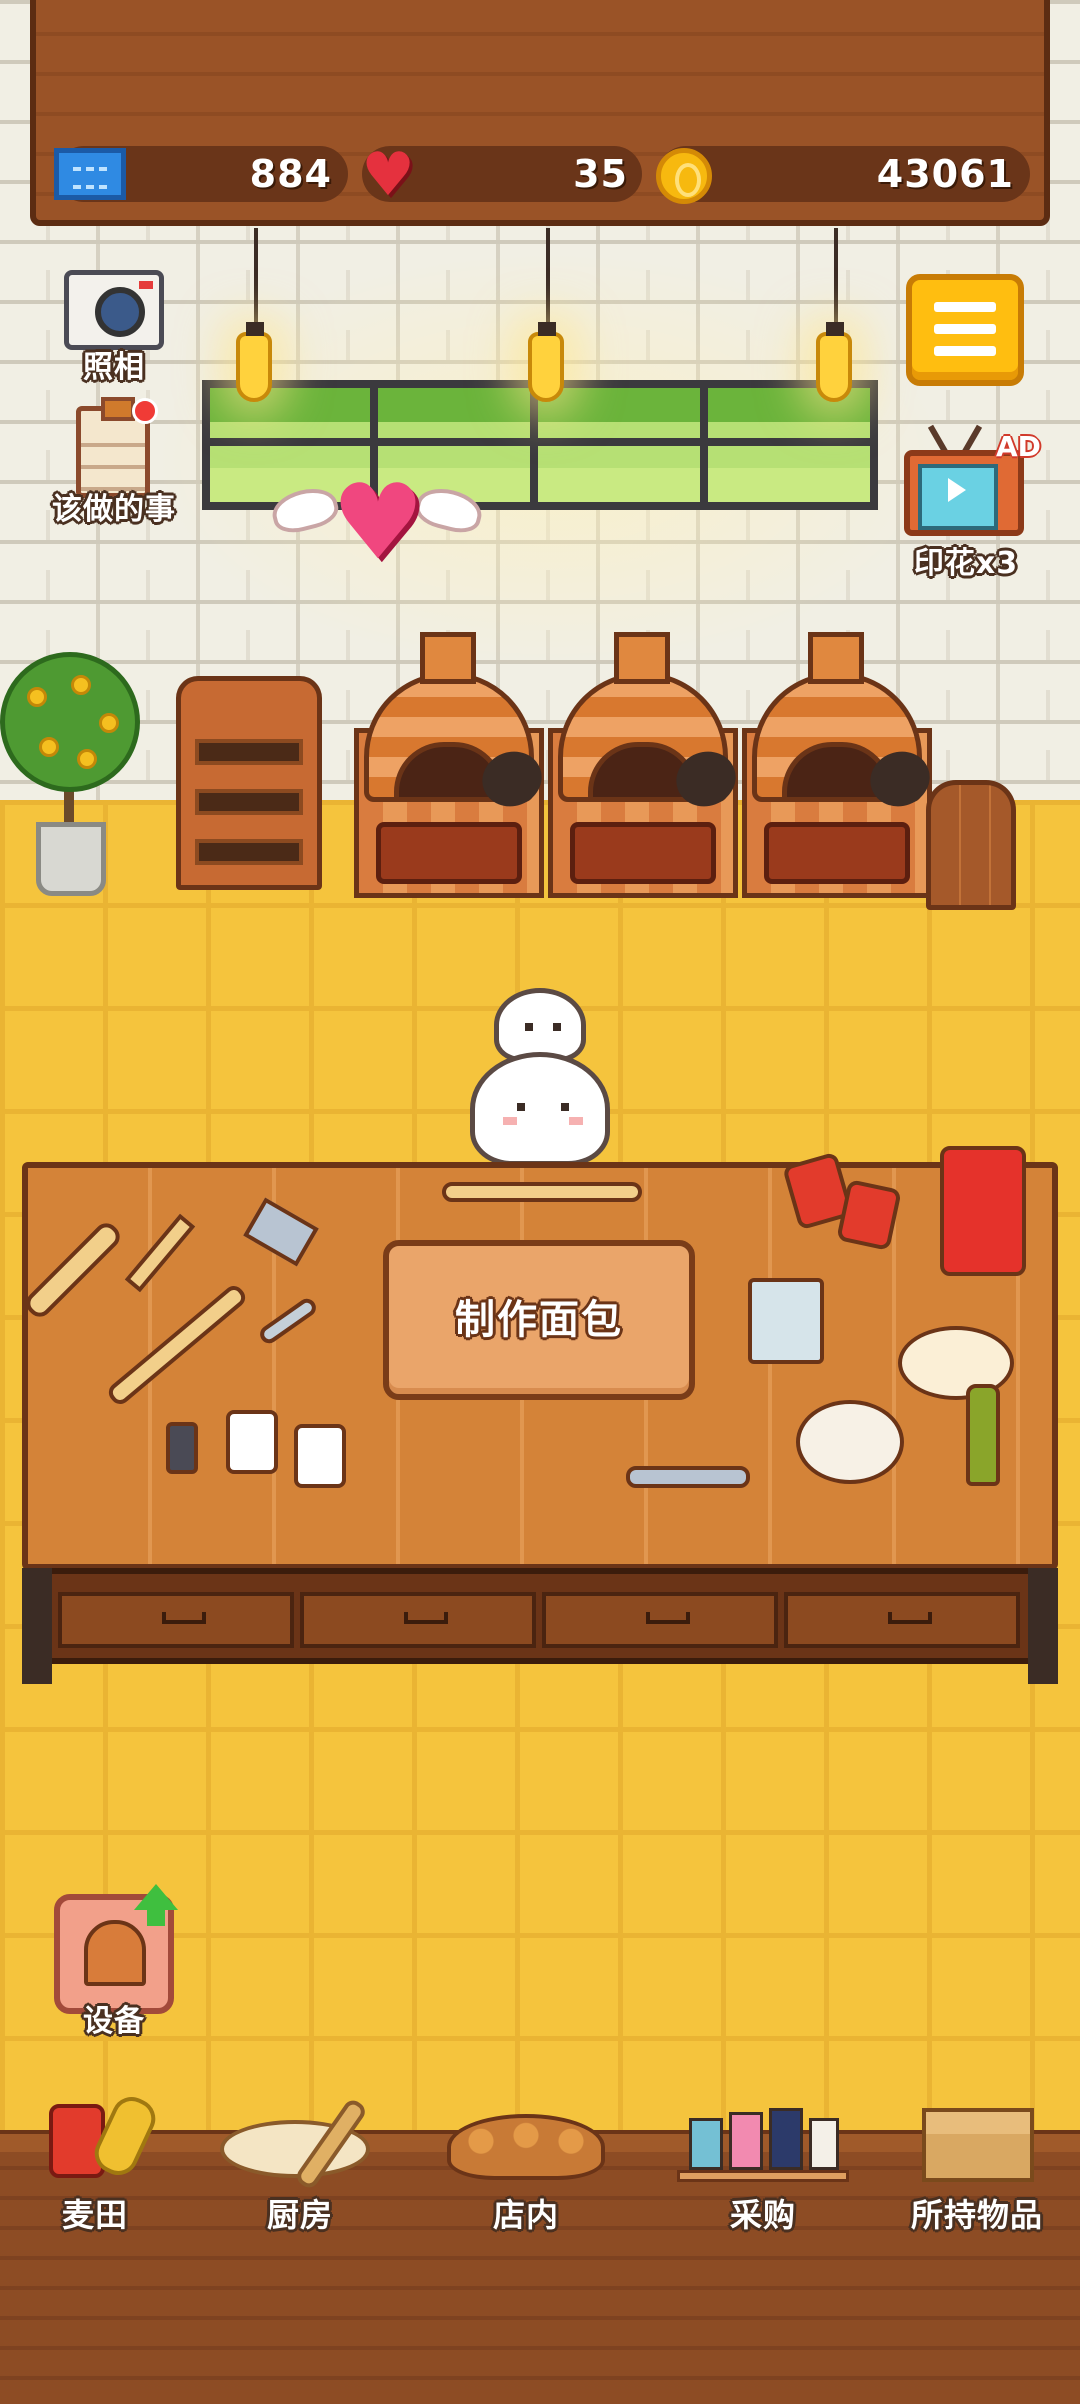  Describe the element at coordinates (600, 174) in the screenshot. I see `hearts-value: 35` at that location.